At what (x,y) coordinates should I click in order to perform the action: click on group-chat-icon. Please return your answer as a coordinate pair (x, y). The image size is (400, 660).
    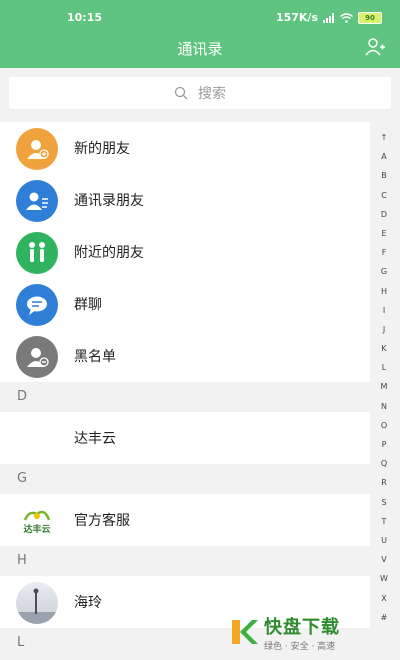
    Looking at the image, I should click on (37, 305).